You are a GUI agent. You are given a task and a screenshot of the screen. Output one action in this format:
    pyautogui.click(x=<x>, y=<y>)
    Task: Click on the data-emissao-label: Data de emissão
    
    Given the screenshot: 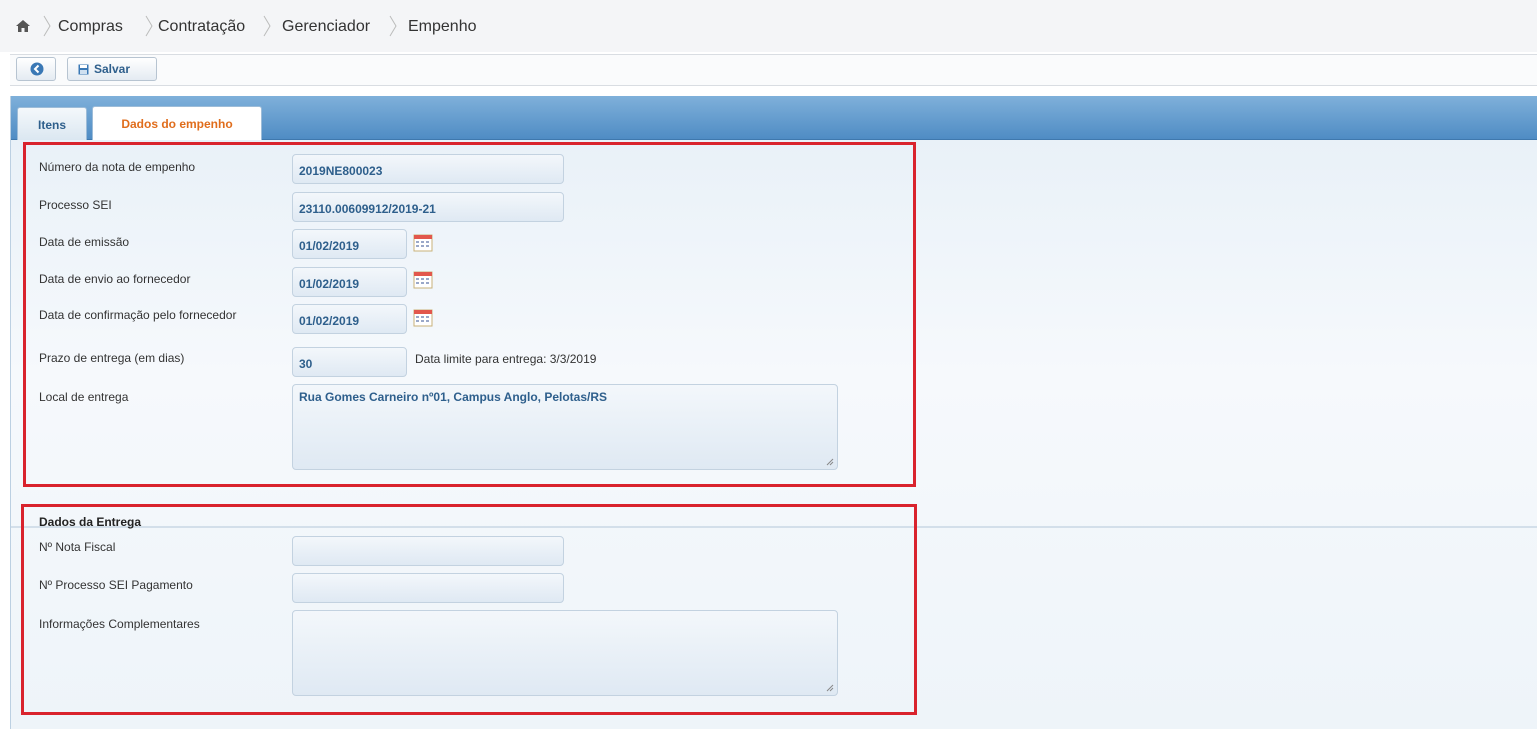 What is the action you would take?
    pyautogui.click(x=84, y=242)
    